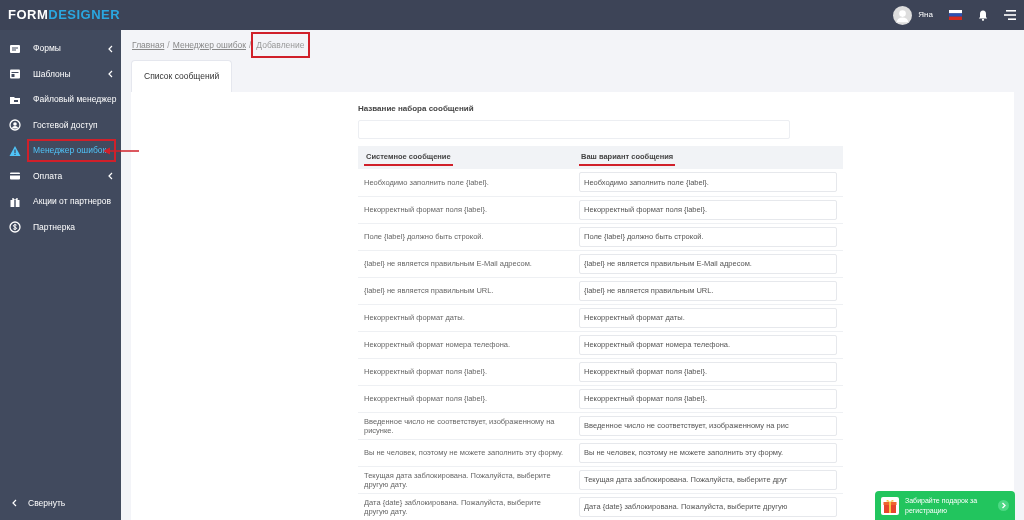 Image resolution: width=1024 pixels, height=520 pixels. Describe the element at coordinates (15, 227) in the screenshot. I see `coin-icon` at that location.